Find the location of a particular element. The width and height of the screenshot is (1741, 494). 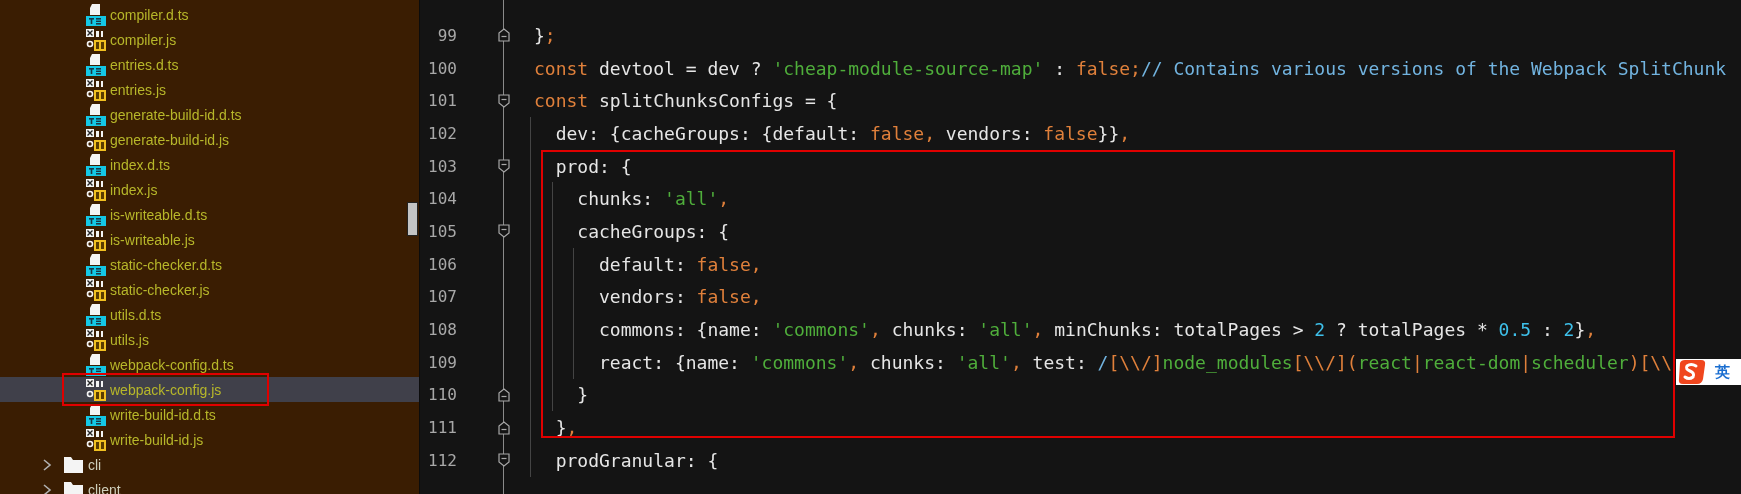

file-name: write-build-id.js is located at coordinates (157, 439).